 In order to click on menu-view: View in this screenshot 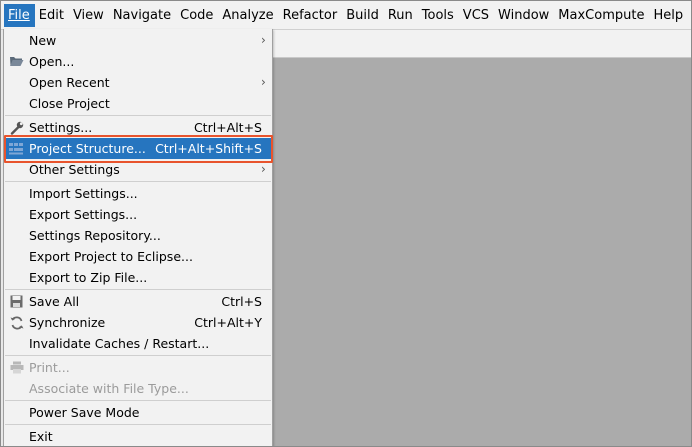, I will do `click(89, 15)`.